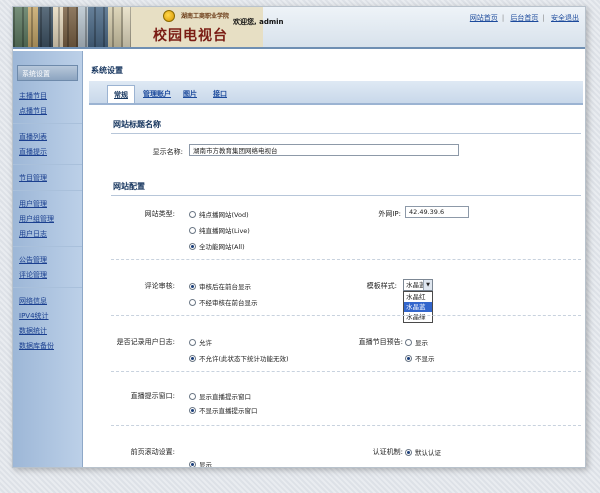 The height and width of the screenshot is (493, 600). I want to click on school-name: 湖南工商职业学院, so click(205, 16).